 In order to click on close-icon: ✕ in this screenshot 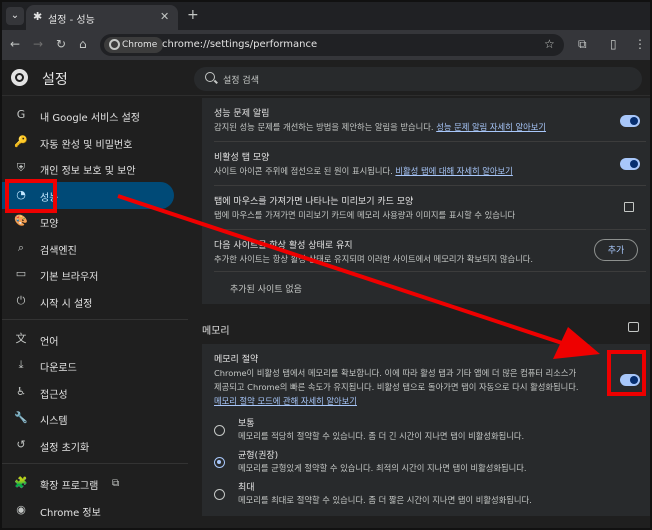, I will do `click(164, 16)`.